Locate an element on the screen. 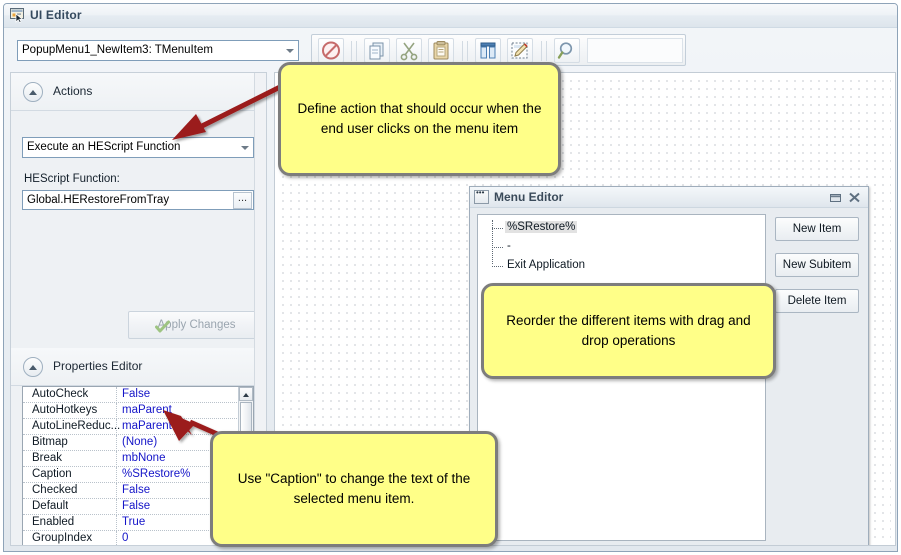  arrow-to-action-combo is located at coordinates (231, 110).